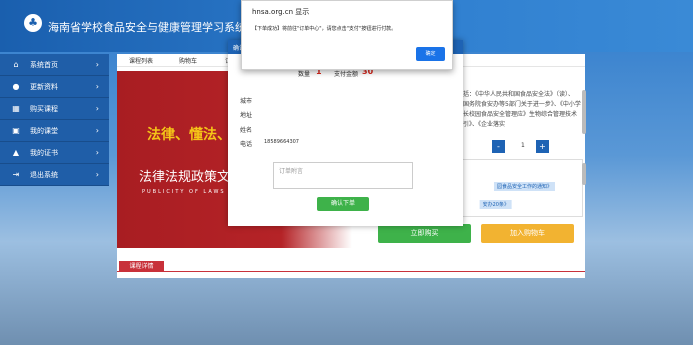 This screenshot has height=345, width=693. What do you see at coordinates (527, 233) in the screenshot?
I see `add-to-cart-button: 加入购物车` at bounding box center [527, 233].